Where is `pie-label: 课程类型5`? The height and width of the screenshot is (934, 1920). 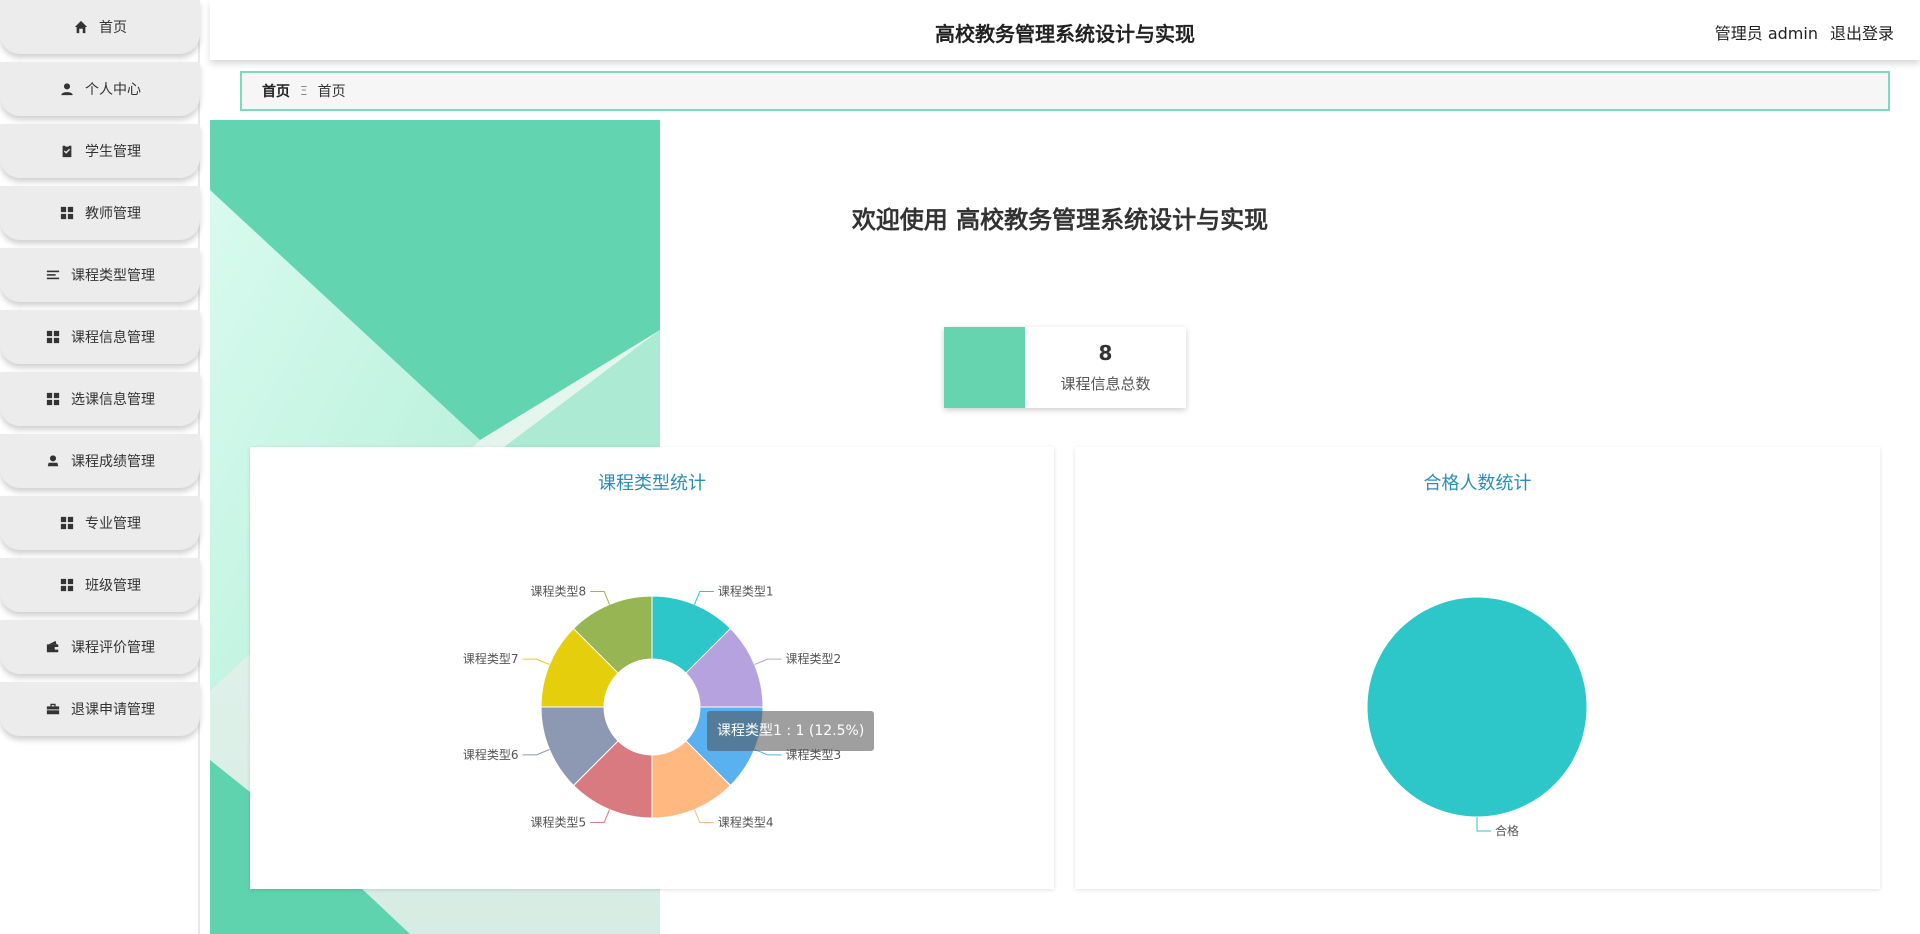
pie-label: 课程类型5 is located at coordinates (559, 821).